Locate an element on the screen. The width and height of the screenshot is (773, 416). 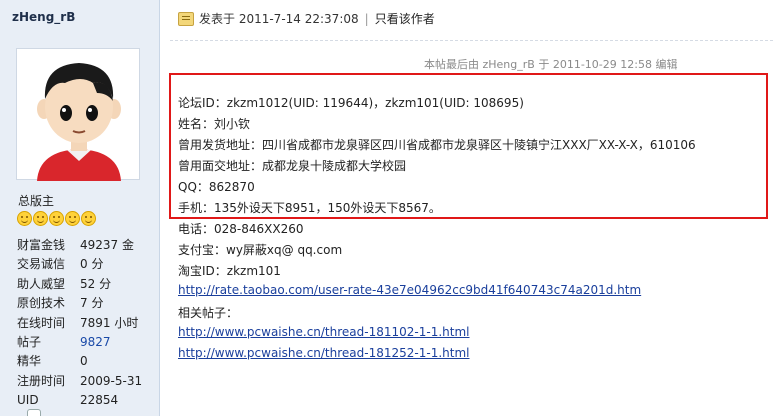
stat-key: 助人威望 is located at coordinates (41, 283).